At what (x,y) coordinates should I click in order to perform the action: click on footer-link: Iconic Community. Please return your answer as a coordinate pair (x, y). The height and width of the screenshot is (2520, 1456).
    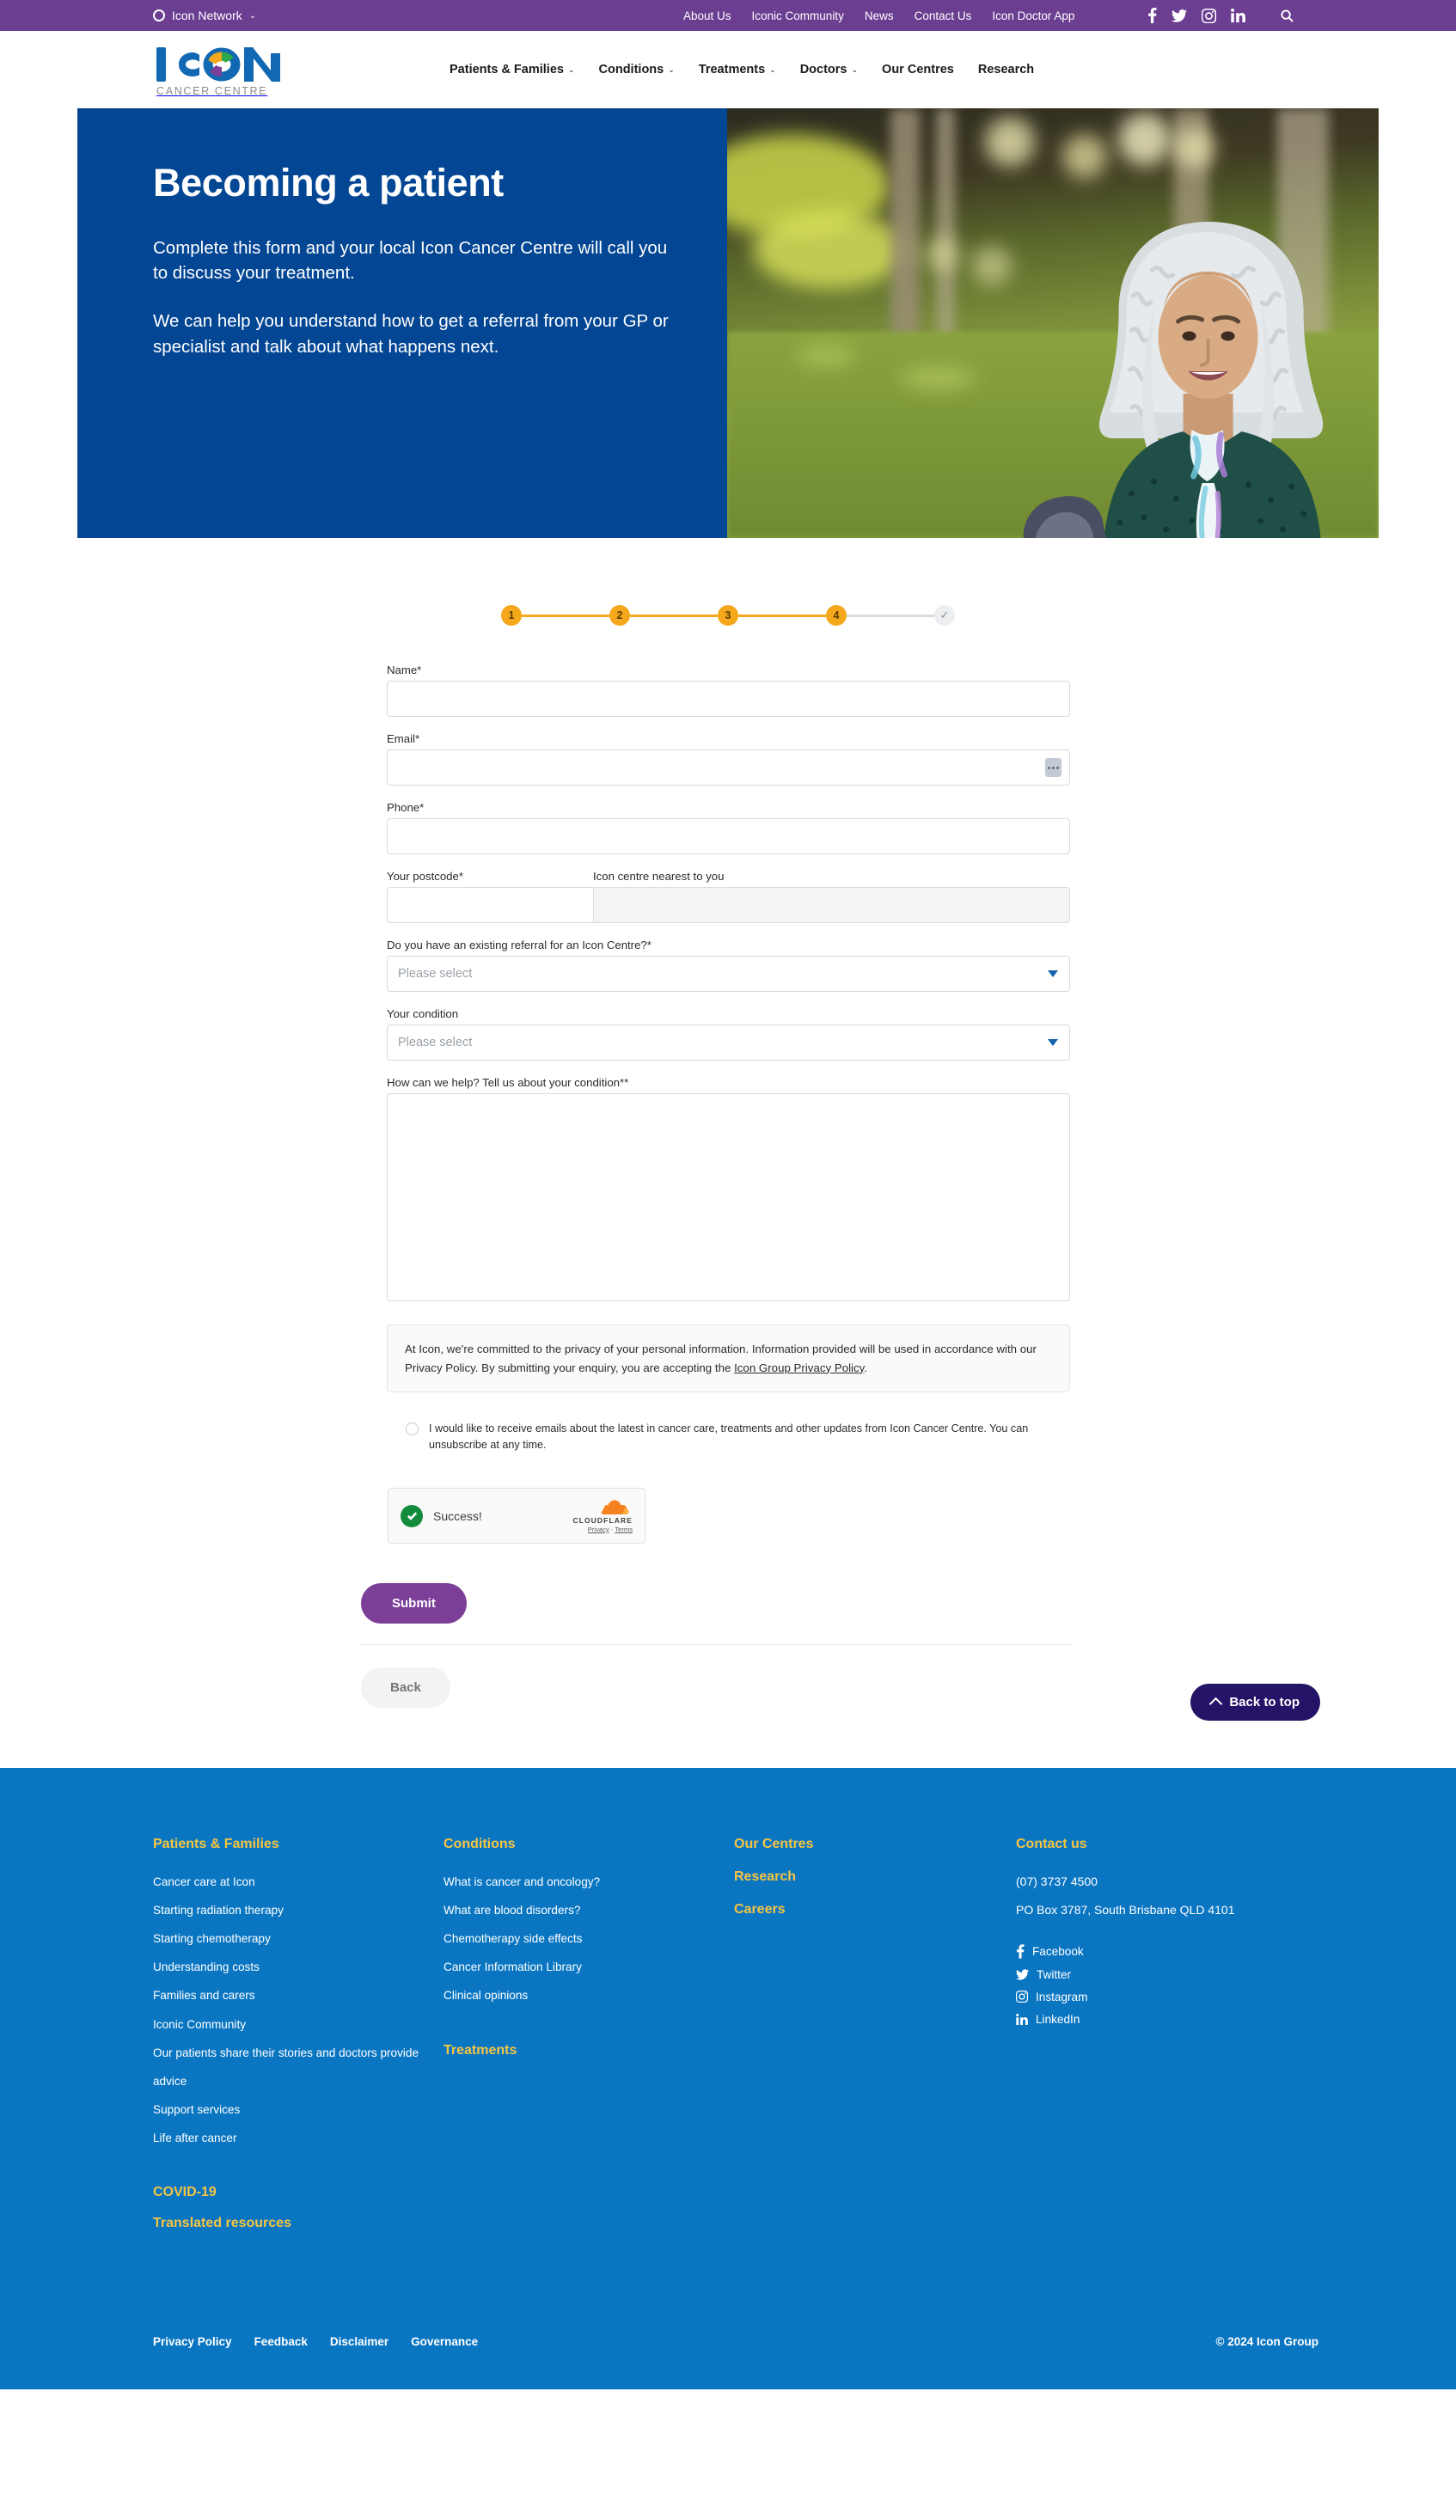
    Looking at the image, I should click on (299, 2025).